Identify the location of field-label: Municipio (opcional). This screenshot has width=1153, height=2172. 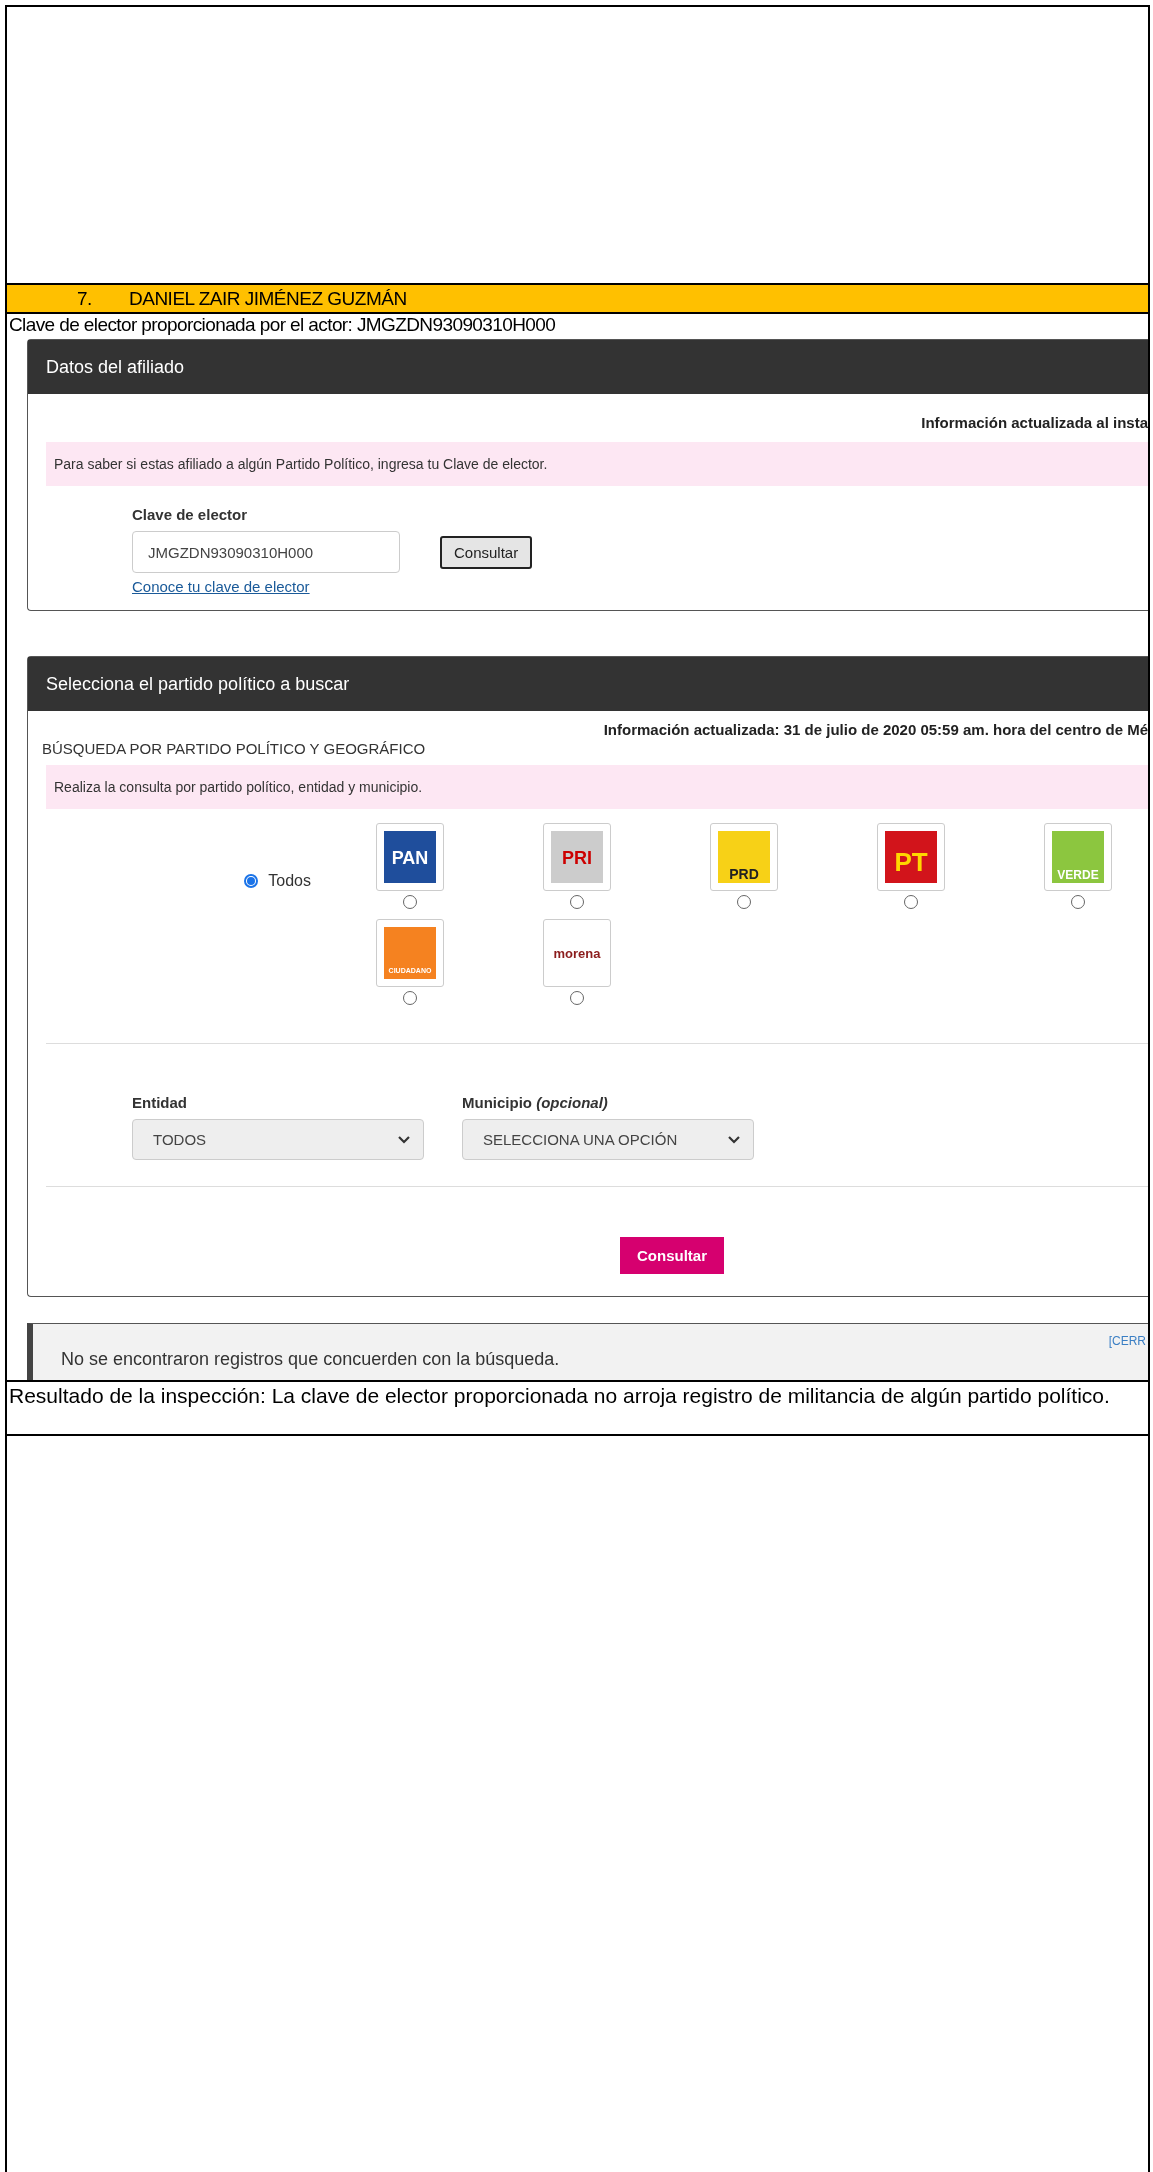
(535, 1102).